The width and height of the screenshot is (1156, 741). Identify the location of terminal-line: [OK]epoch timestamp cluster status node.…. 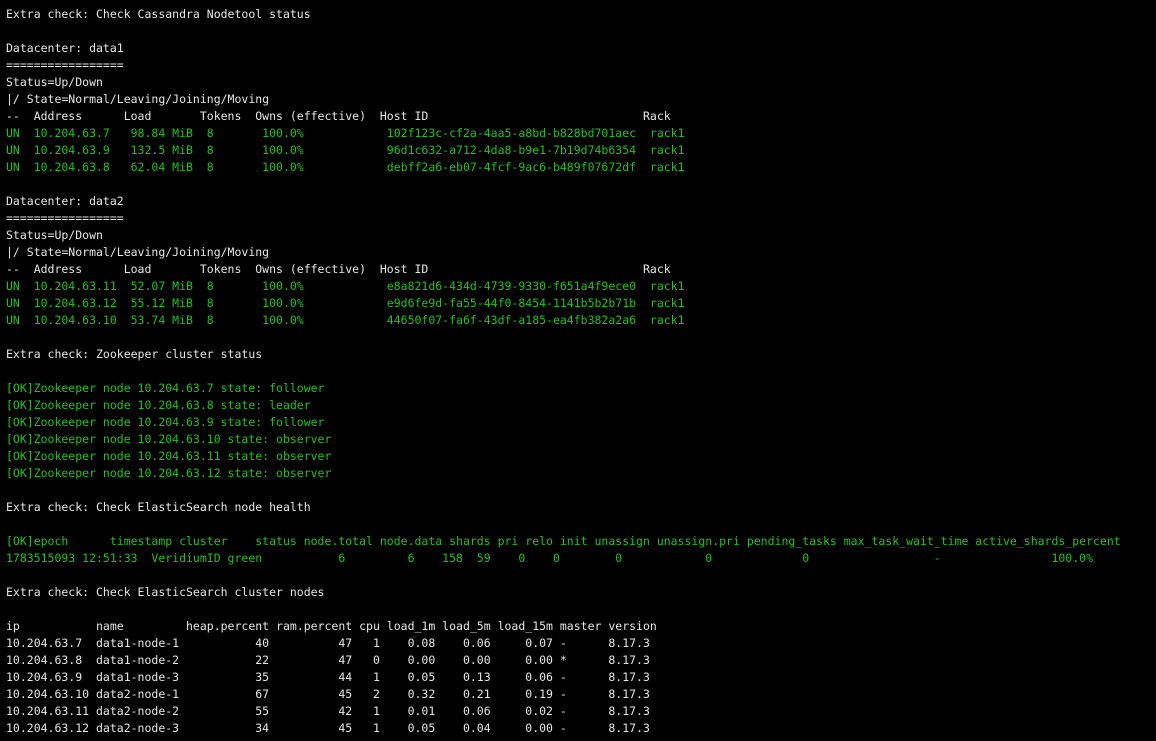
(563, 541).